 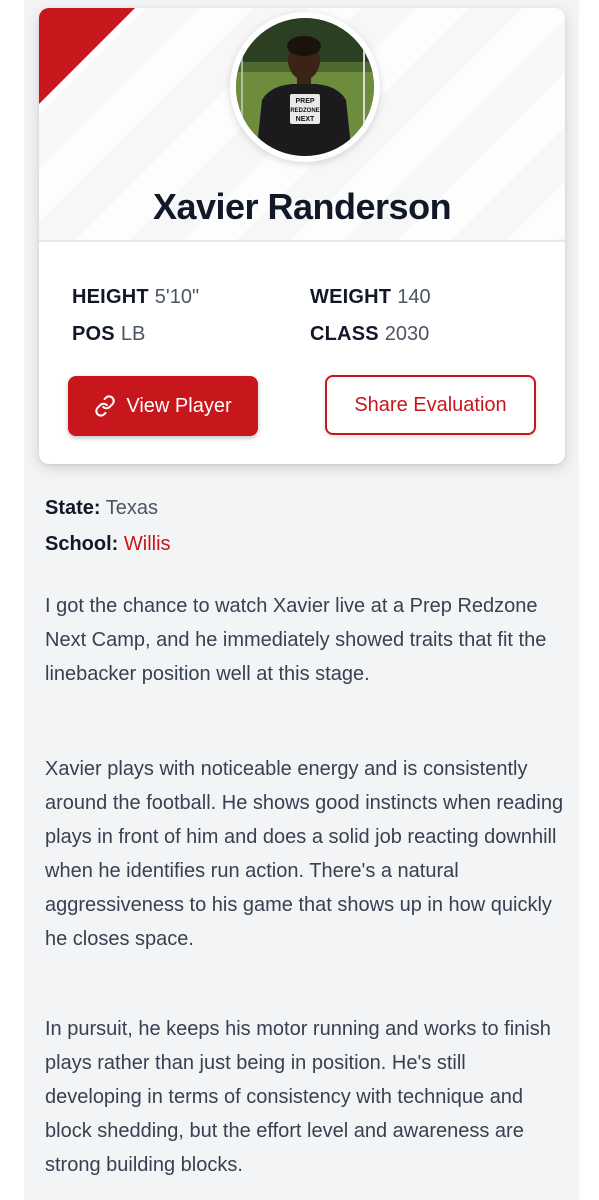 I want to click on state-value: Texas, so click(x=132, y=508).